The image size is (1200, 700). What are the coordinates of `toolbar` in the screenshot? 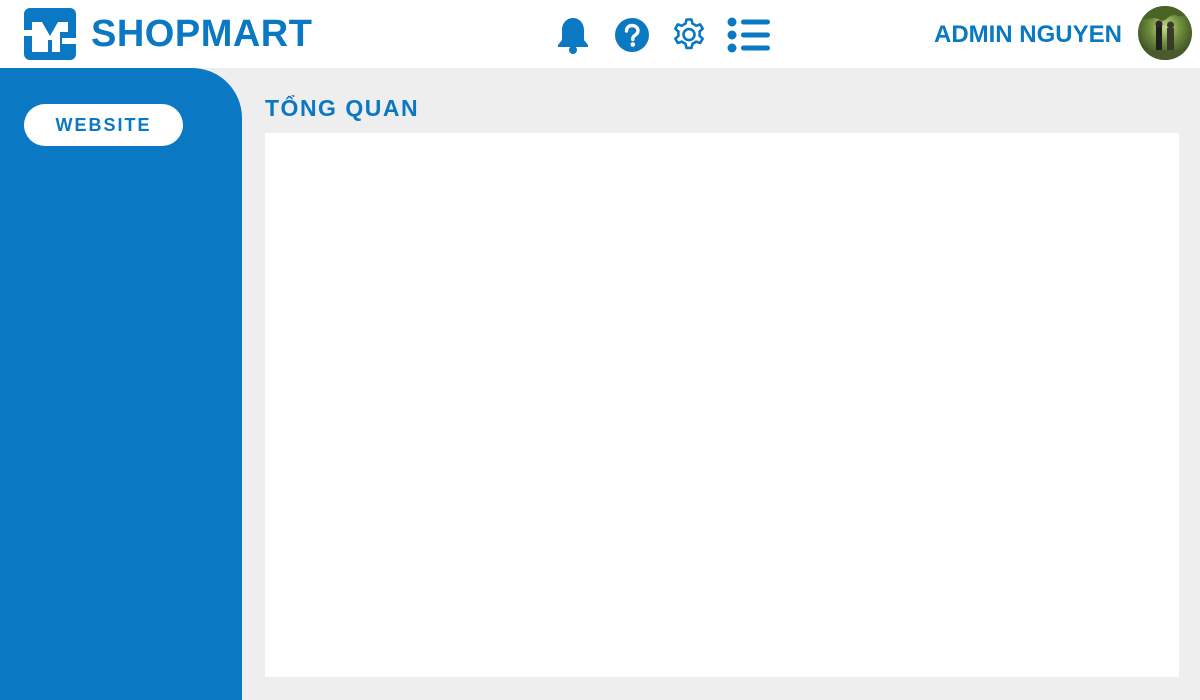 It's located at (670, 35).